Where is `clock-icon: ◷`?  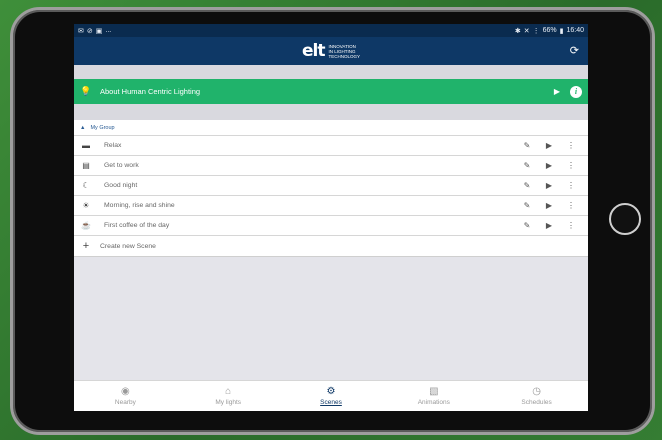 clock-icon: ◷ is located at coordinates (536, 391).